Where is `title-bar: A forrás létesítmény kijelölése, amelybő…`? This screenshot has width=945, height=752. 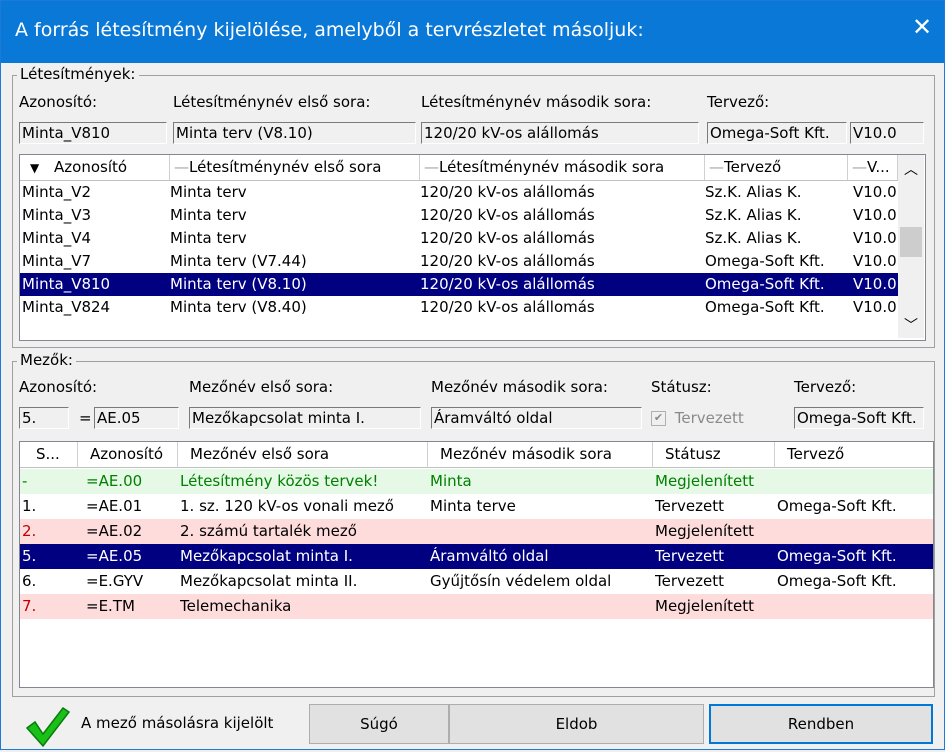 title-bar: A forrás létesítmény kijelölése, amelybő… is located at coordinates (472, 32).